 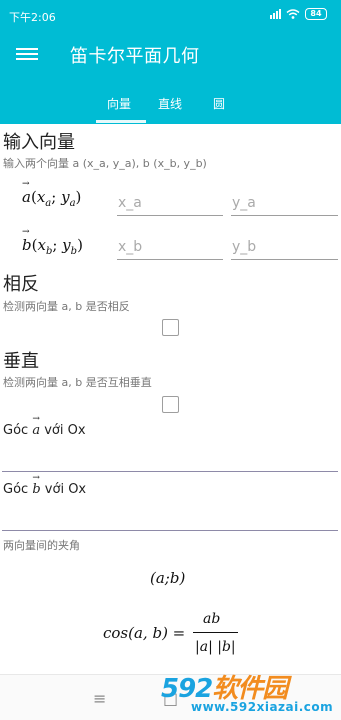 I want to click on angle-a-result, so click(x=170, y=471).